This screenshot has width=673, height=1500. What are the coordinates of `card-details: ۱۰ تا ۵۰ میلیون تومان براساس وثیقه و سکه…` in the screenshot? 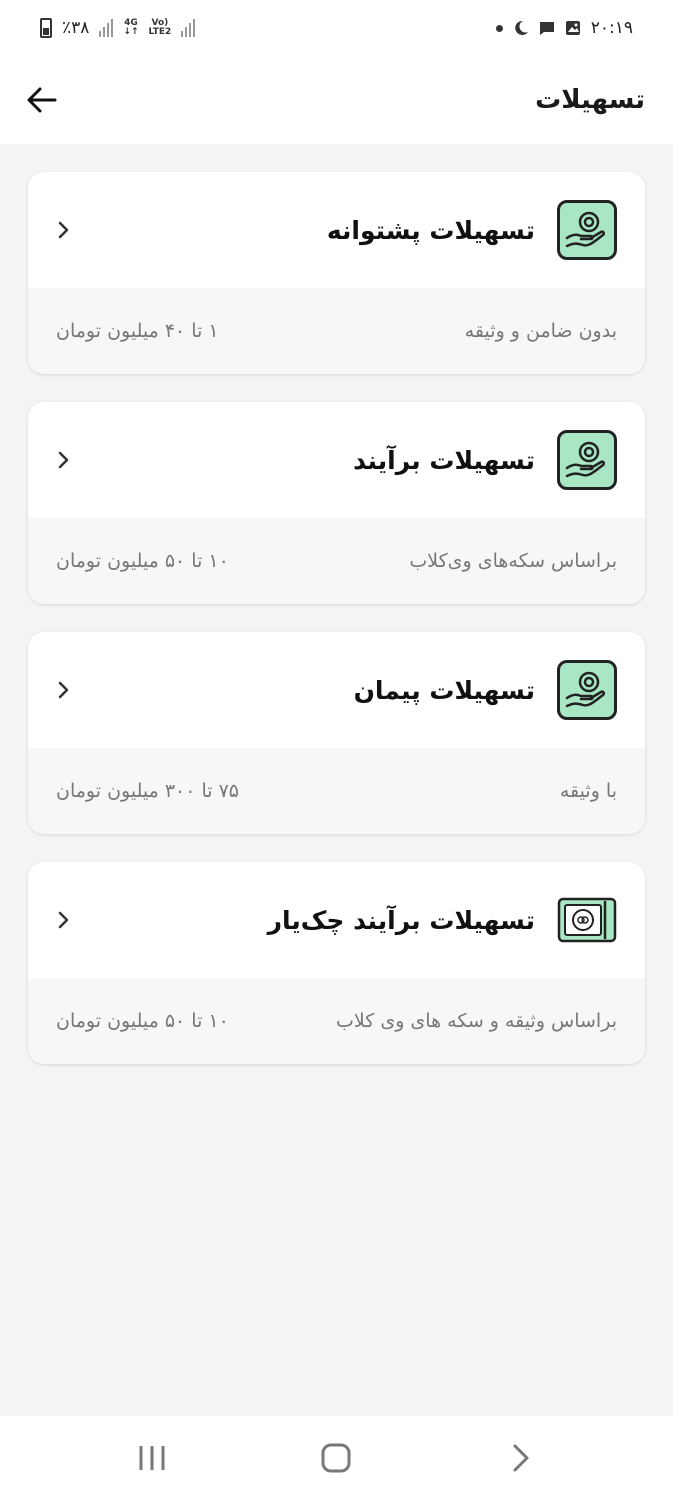 It's located at (336, 1021).